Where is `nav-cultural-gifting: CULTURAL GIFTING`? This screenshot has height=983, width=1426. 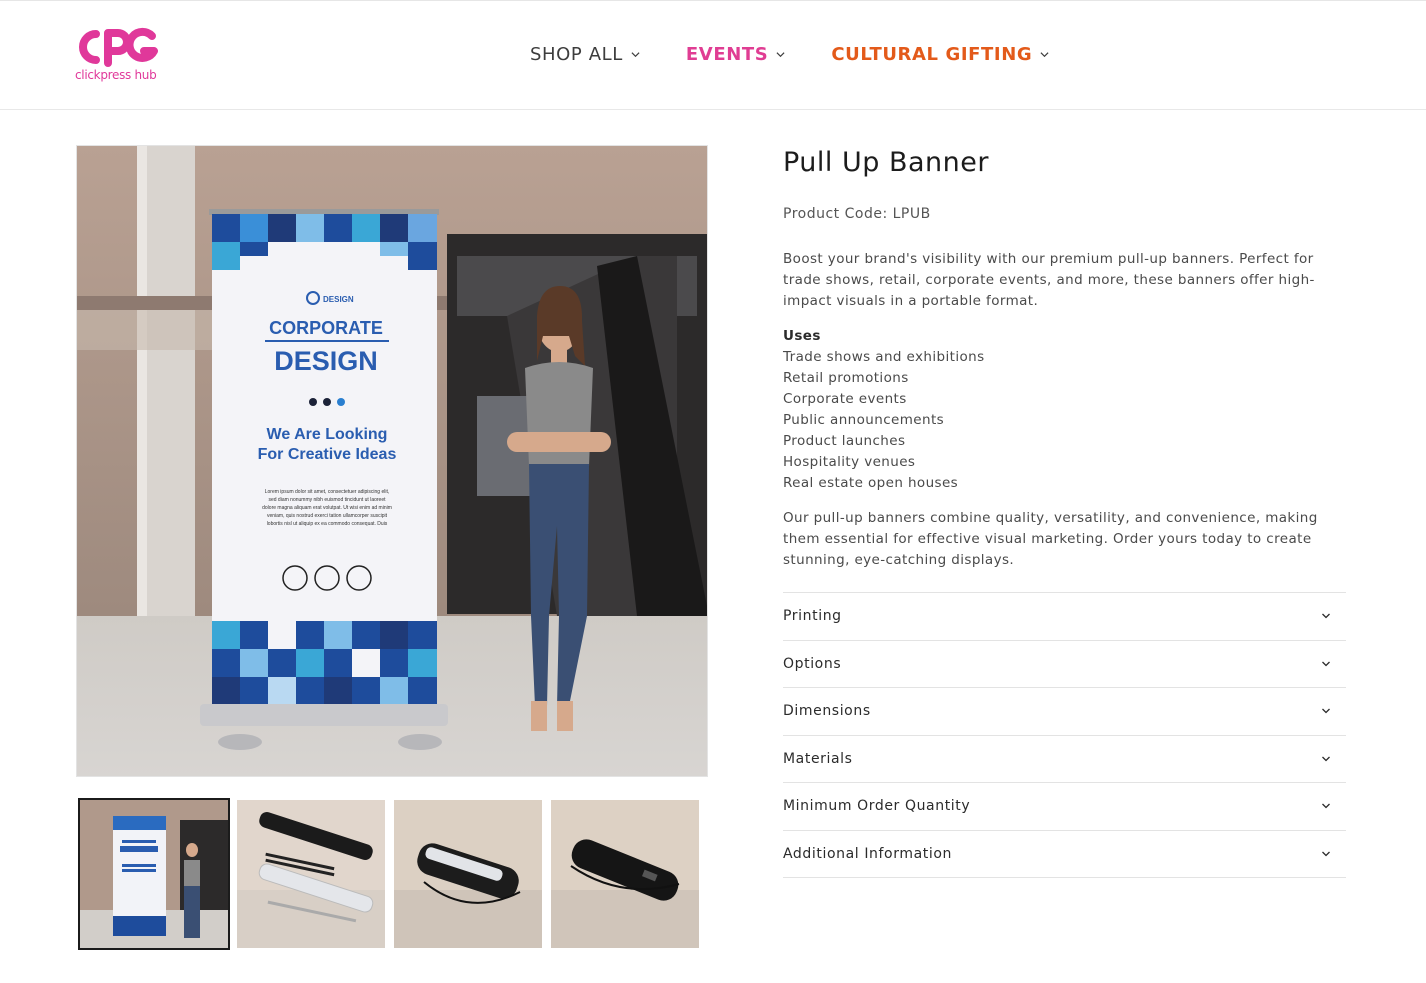 nav-cultural-gifting: CULTURAL GIFTING is located at coordinates (940, 54).